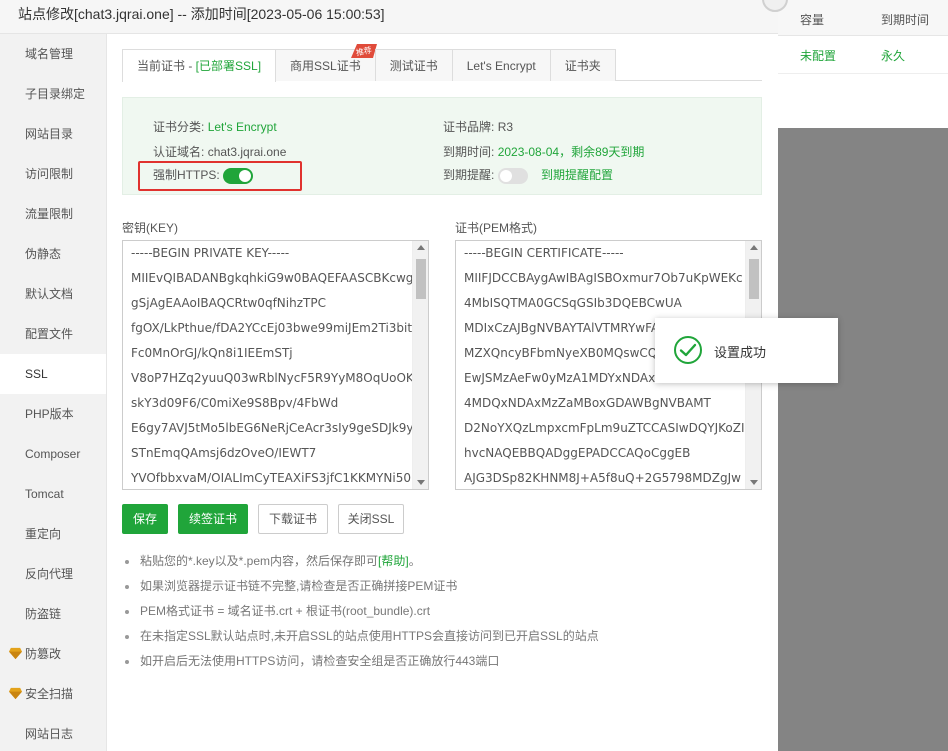  I want to click on tab-lets-encrypt: Let's Encrypt, so click(501, 65).